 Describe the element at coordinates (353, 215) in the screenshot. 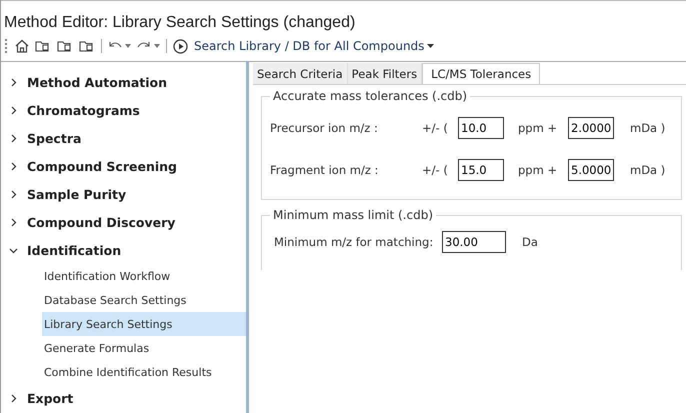

I see `group-title: Minimum mass limit (.cdb)` at that location.